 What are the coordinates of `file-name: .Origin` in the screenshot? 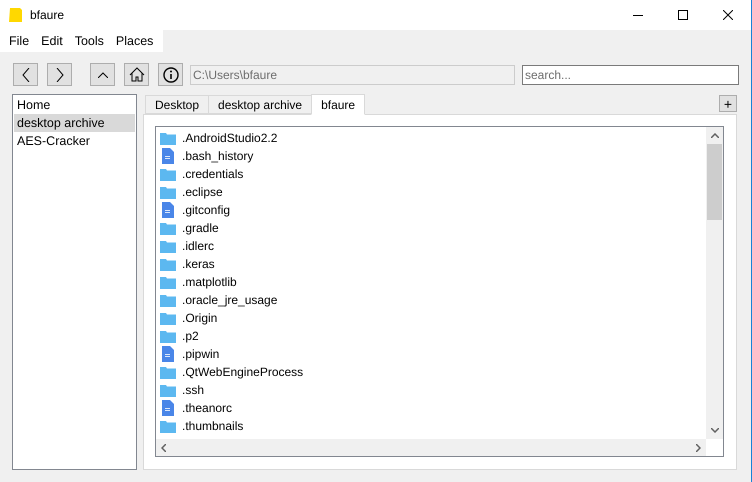 It's located at (200, 318).